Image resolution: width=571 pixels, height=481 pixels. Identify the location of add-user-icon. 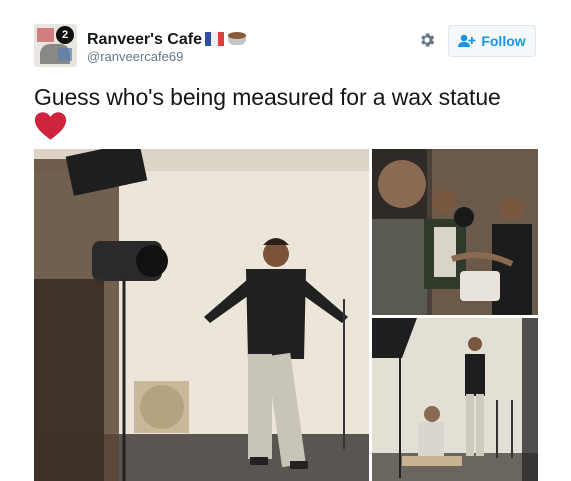
(467, 40).